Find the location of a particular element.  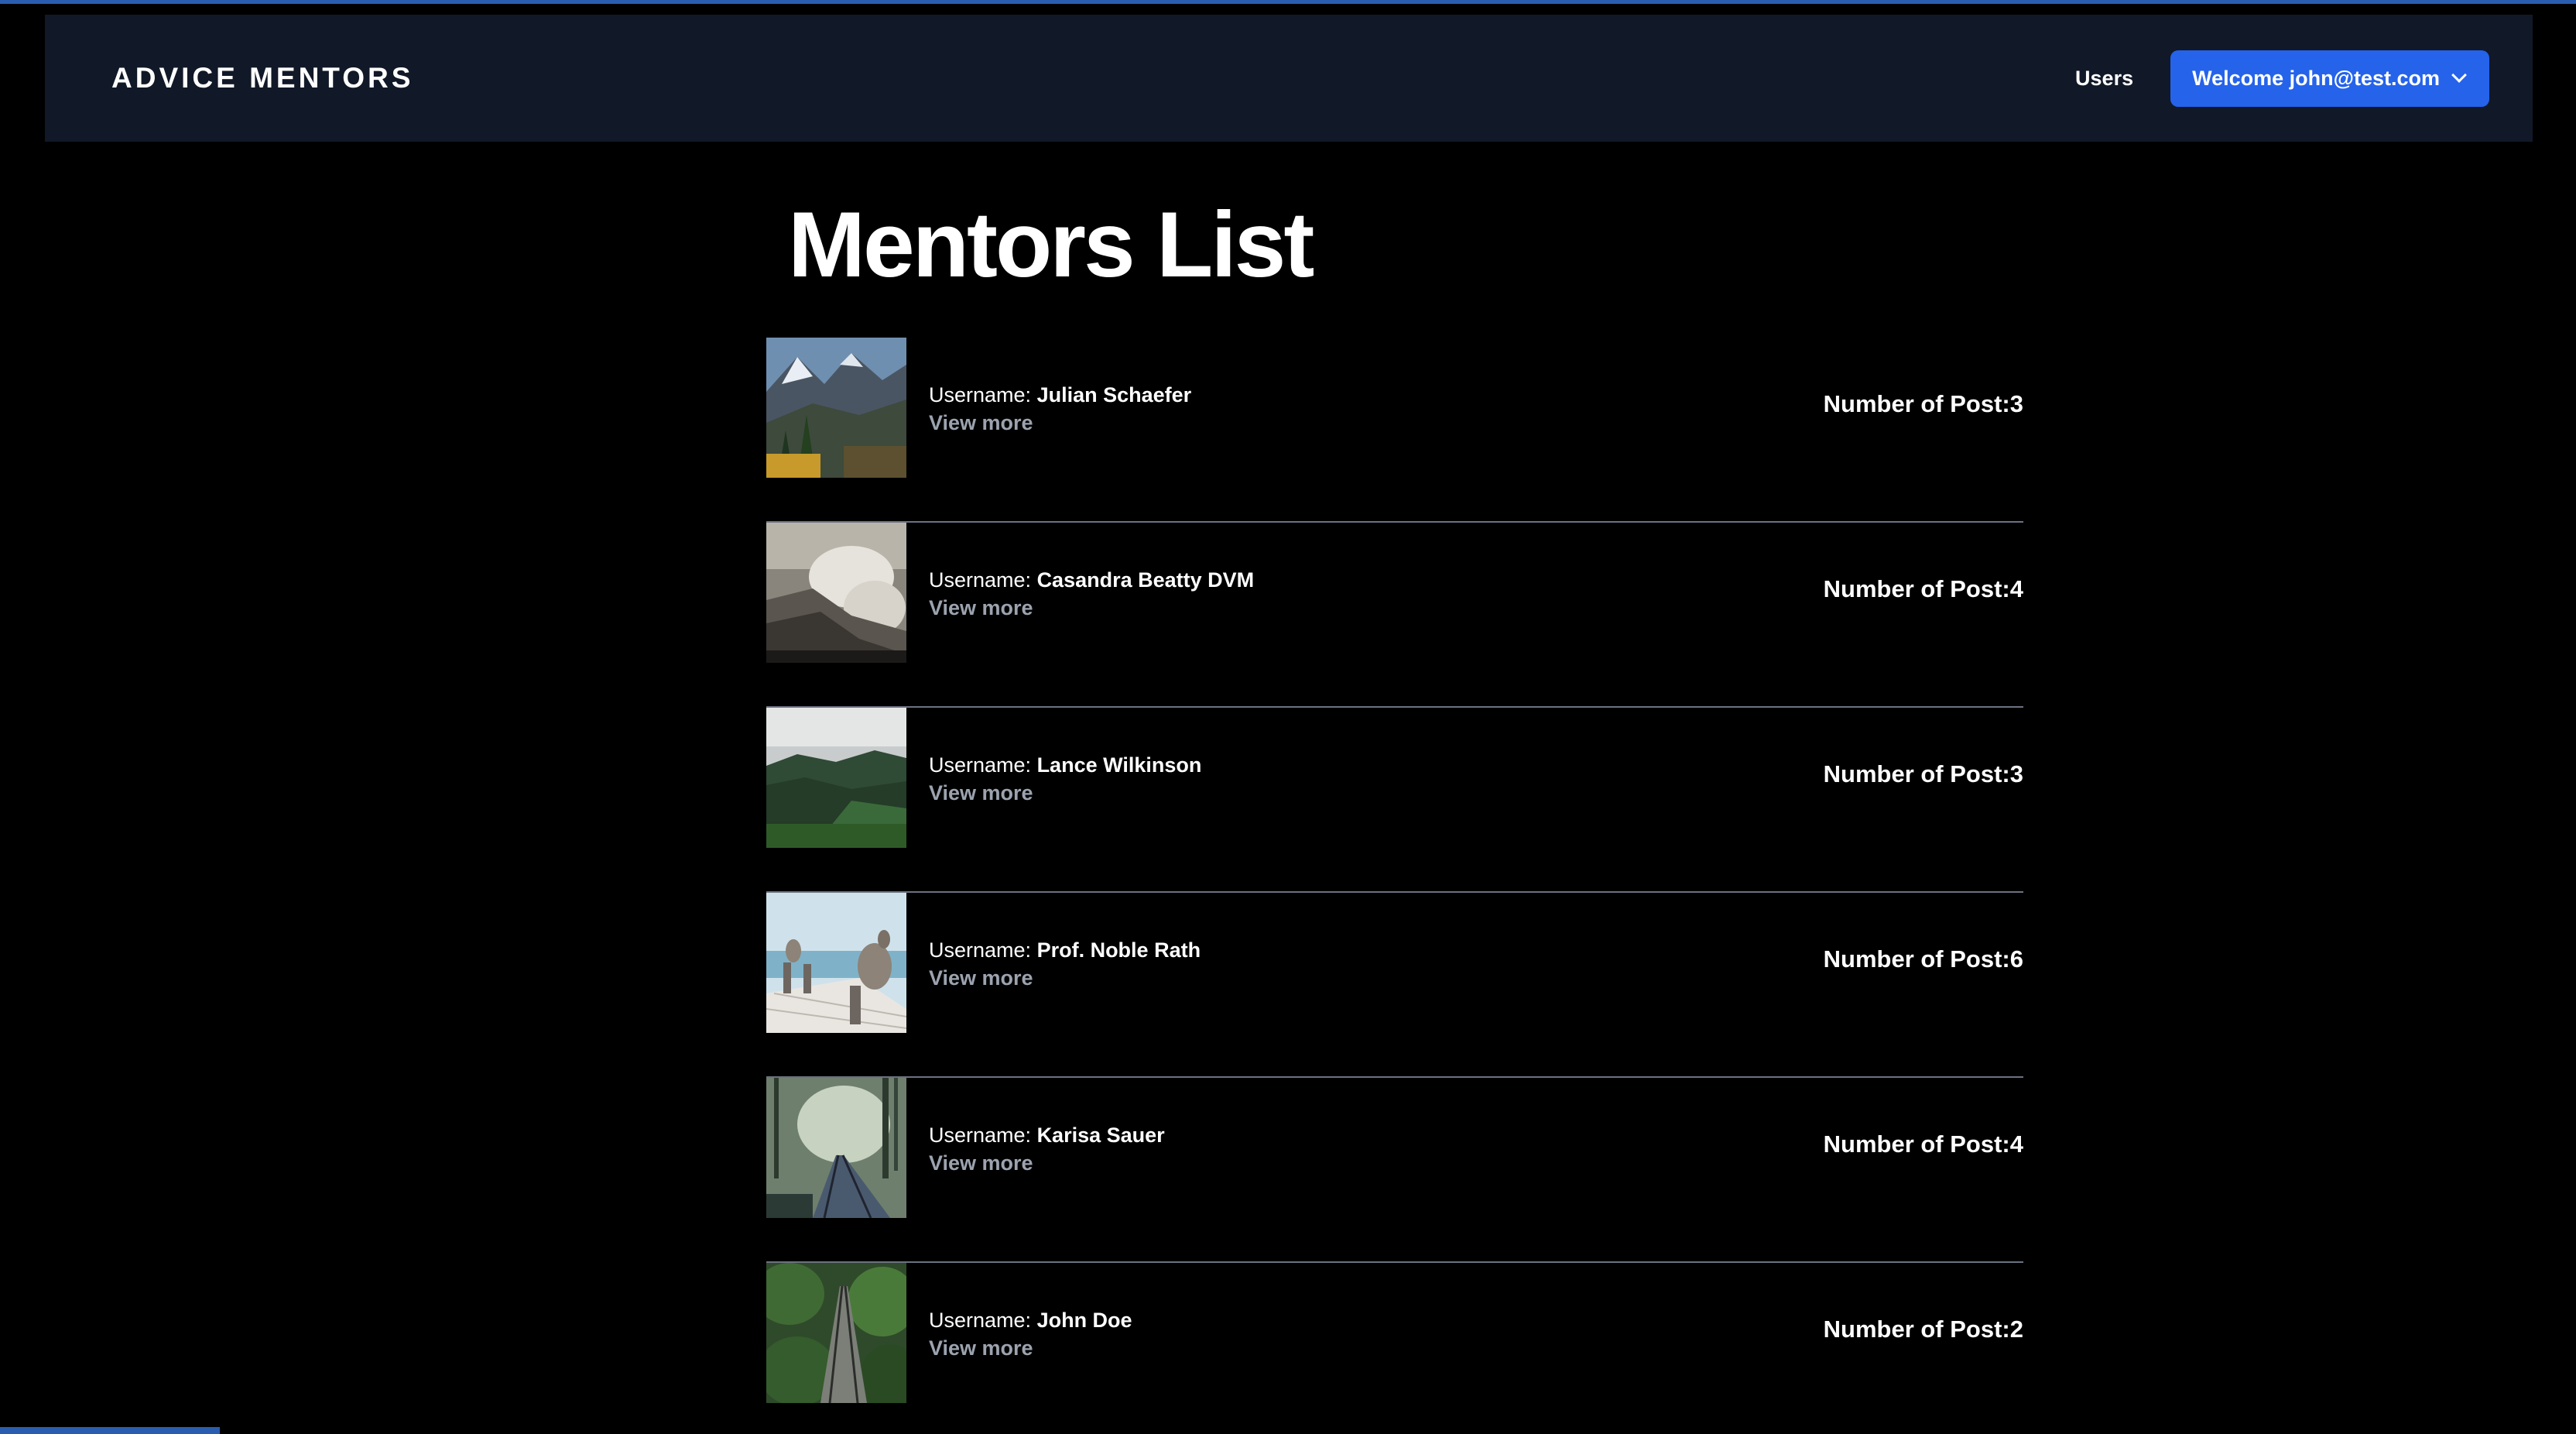

username-line: Username: Lance Wilkinson is located at coordinates (1065, 765).